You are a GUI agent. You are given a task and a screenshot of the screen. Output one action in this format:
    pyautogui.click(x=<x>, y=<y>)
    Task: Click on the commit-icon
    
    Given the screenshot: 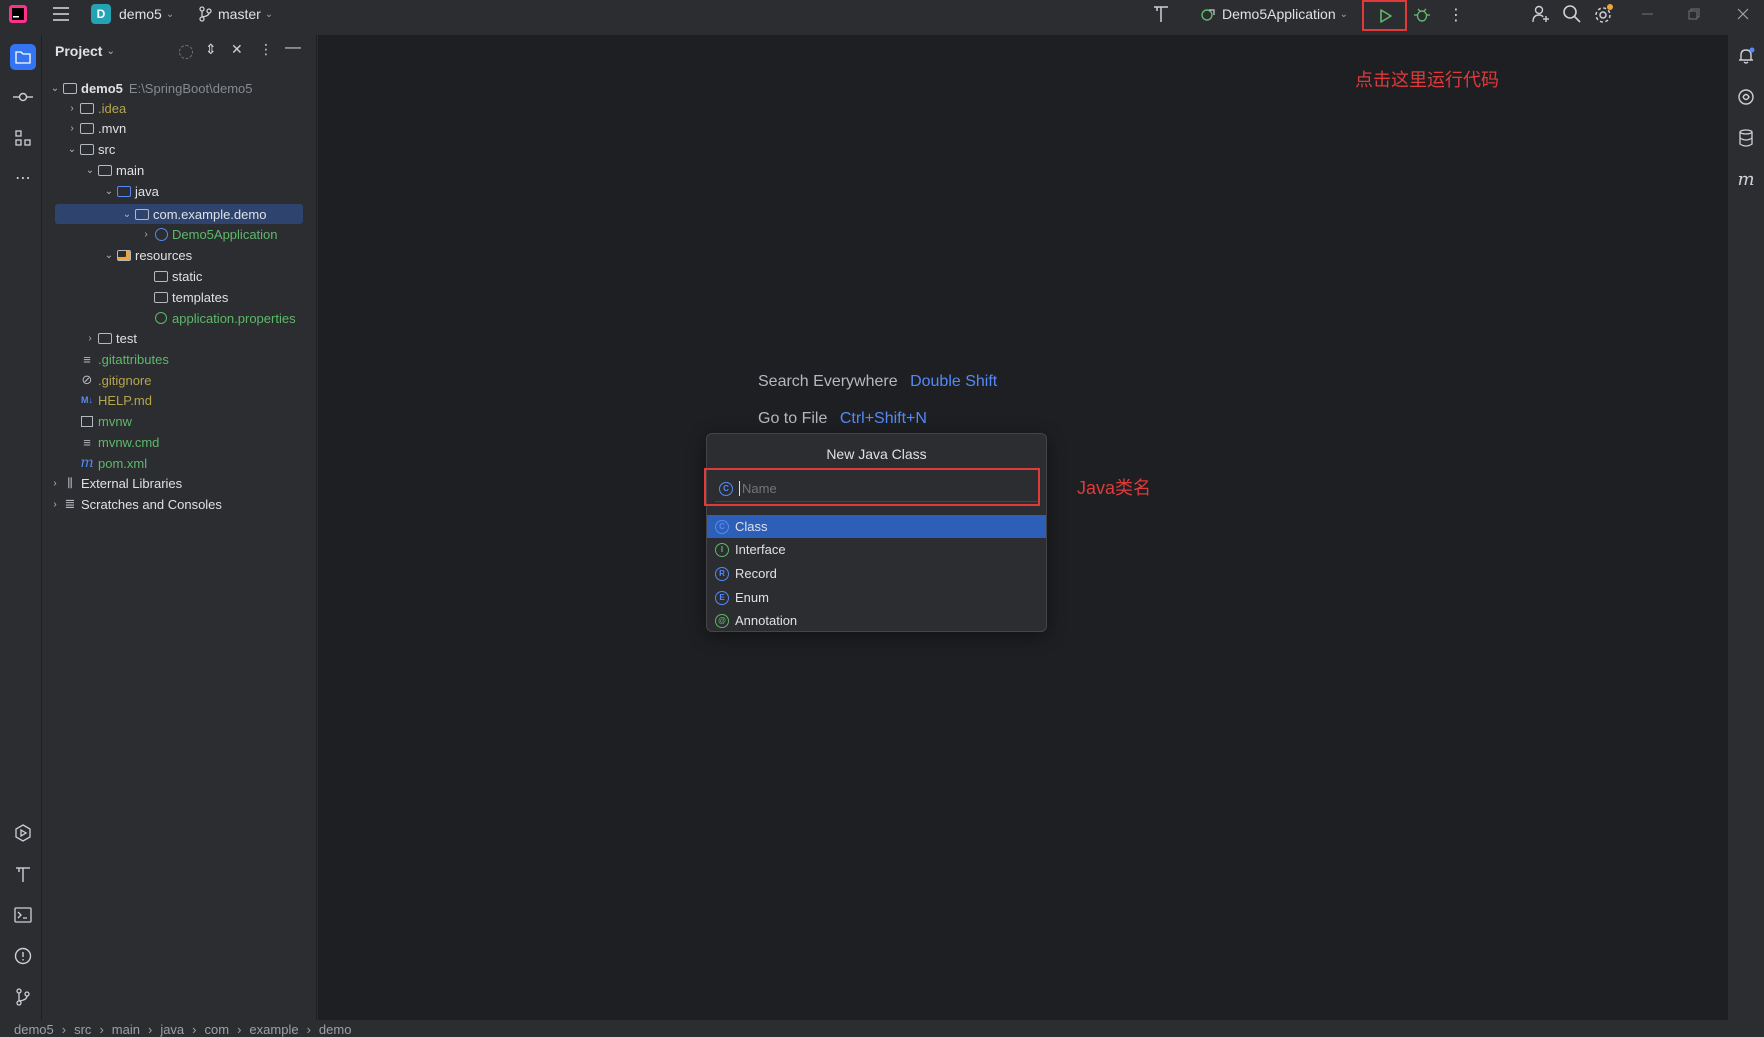 What is the action you would take?
    pyautogui.click(x=23, y=97)
    